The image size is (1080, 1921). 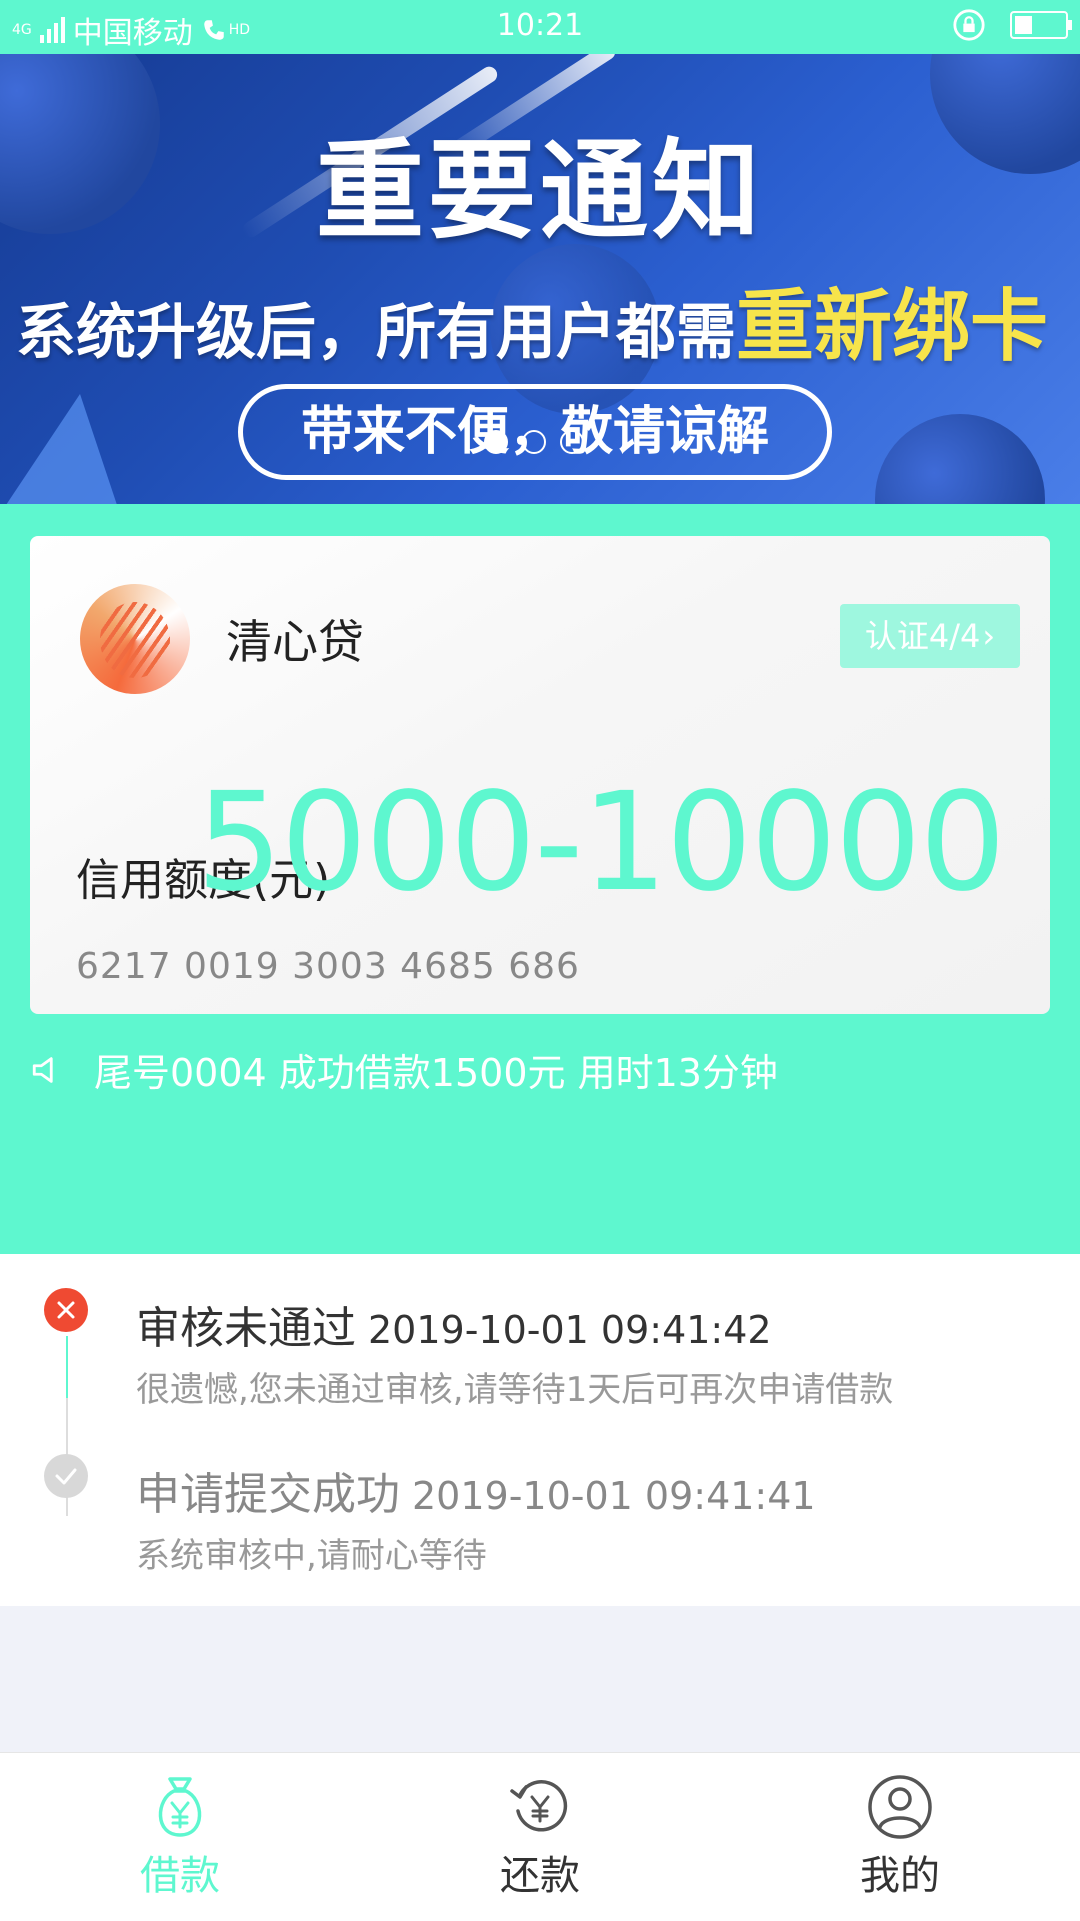 I want to click on status-right, so click(x=1012, y=25).